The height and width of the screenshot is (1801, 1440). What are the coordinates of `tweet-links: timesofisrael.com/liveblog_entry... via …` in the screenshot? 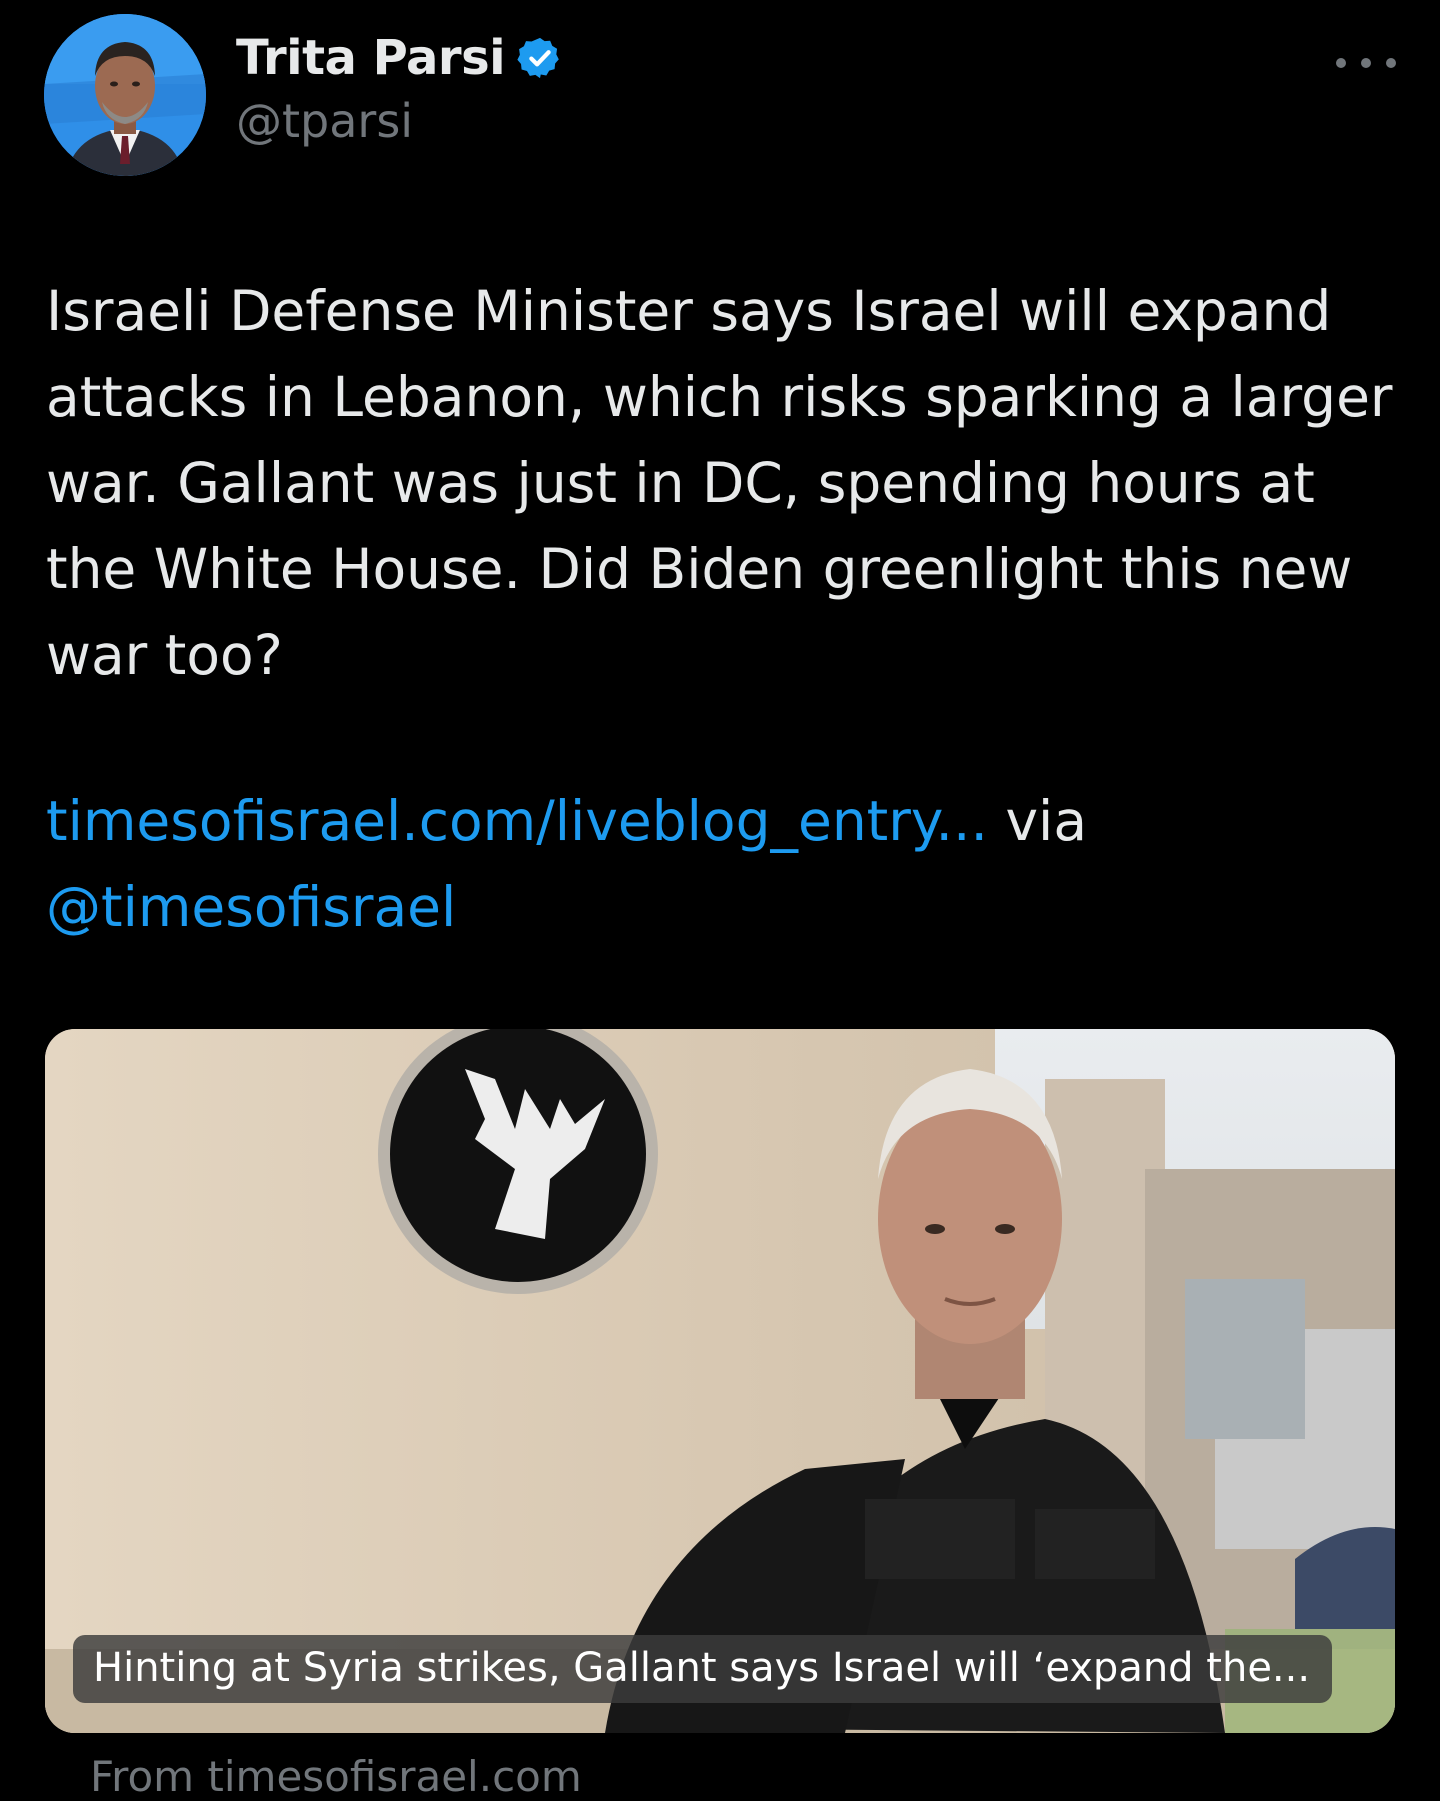 It's located at (726, 864).